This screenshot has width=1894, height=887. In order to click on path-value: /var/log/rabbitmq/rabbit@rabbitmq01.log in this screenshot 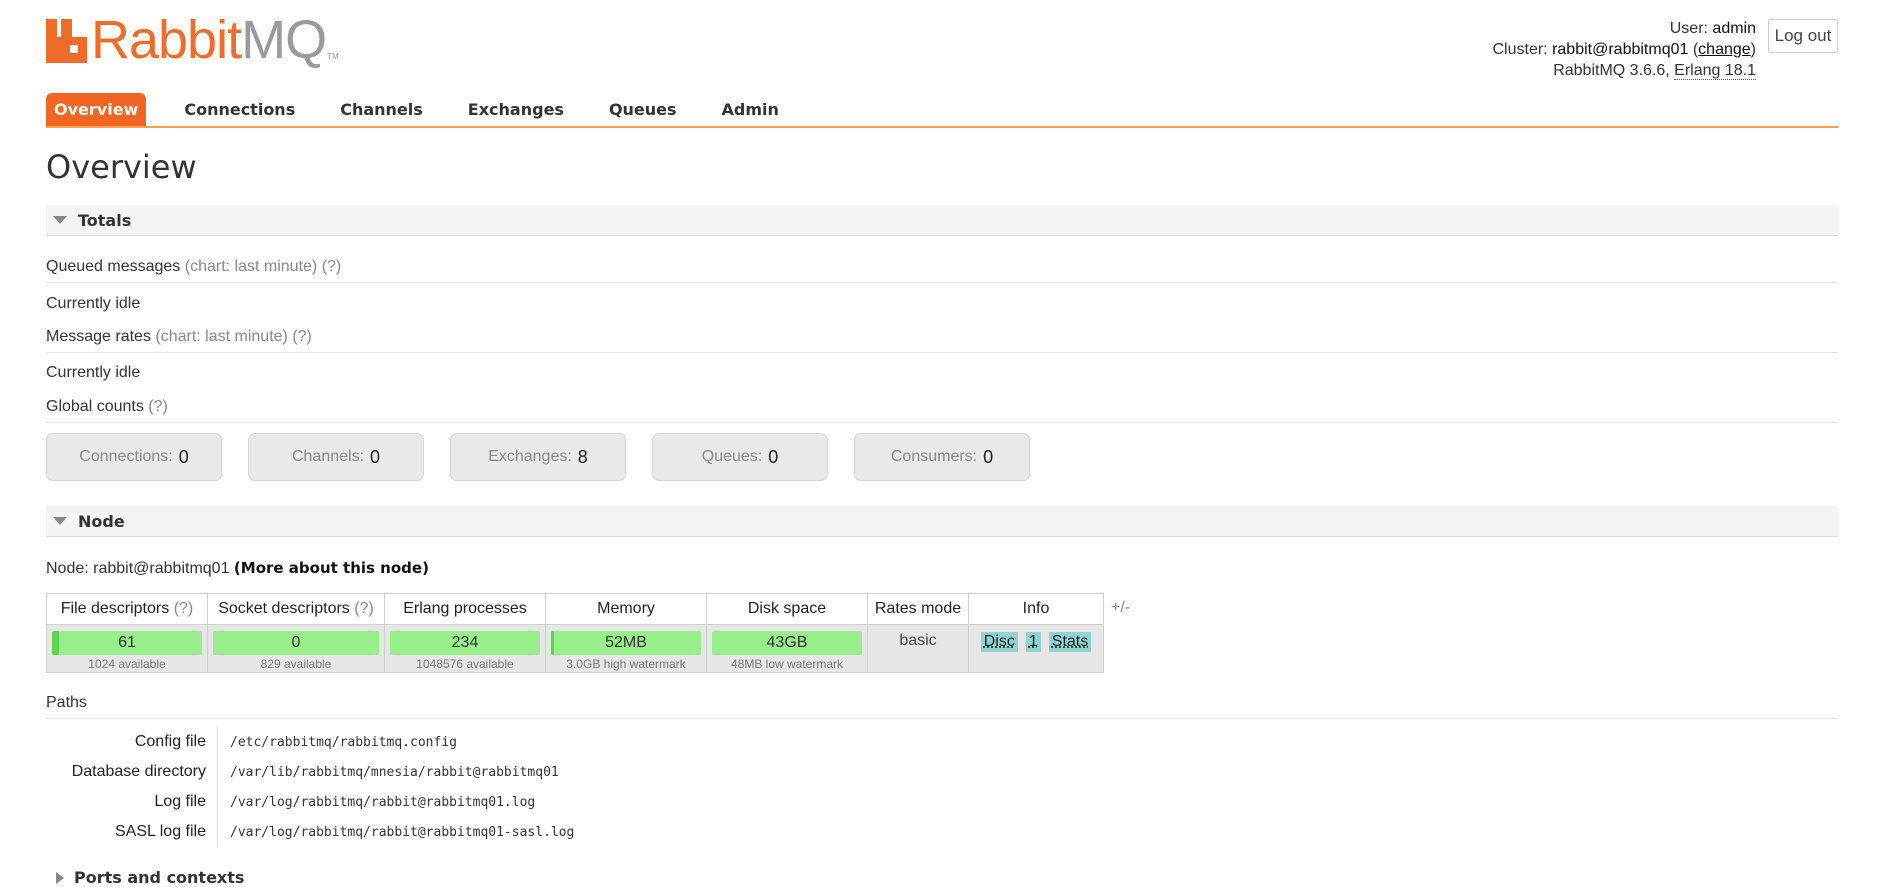, I will do `click(383, 802)`.